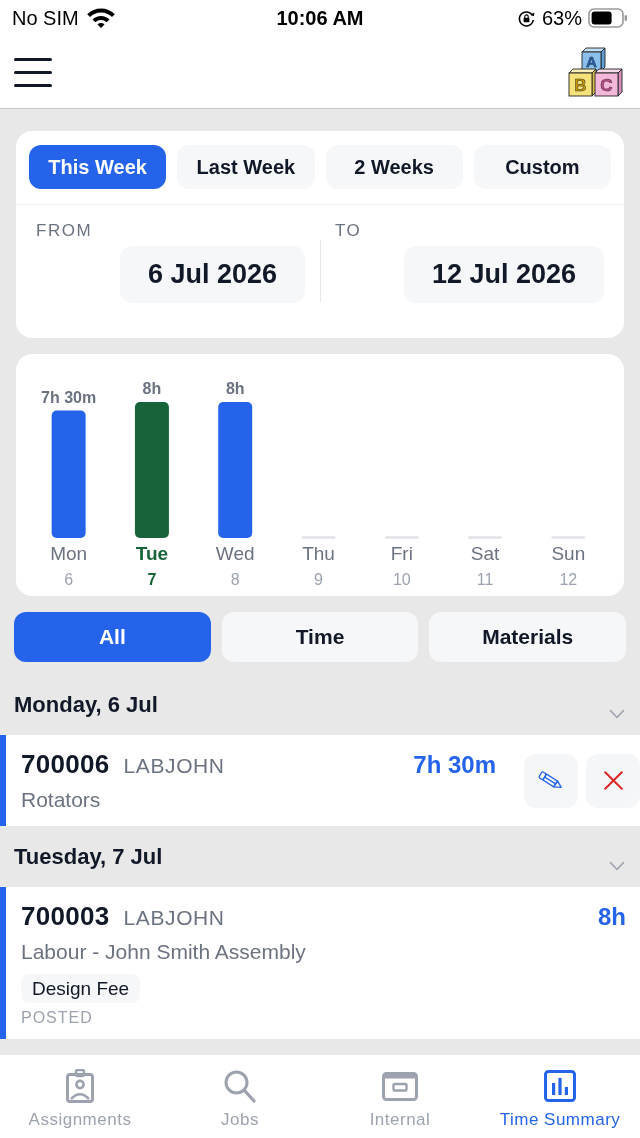  What do you see at coordinates (401, 579) in the screenshot?
I see `date-label: 10` at bounding box center [401, 579].